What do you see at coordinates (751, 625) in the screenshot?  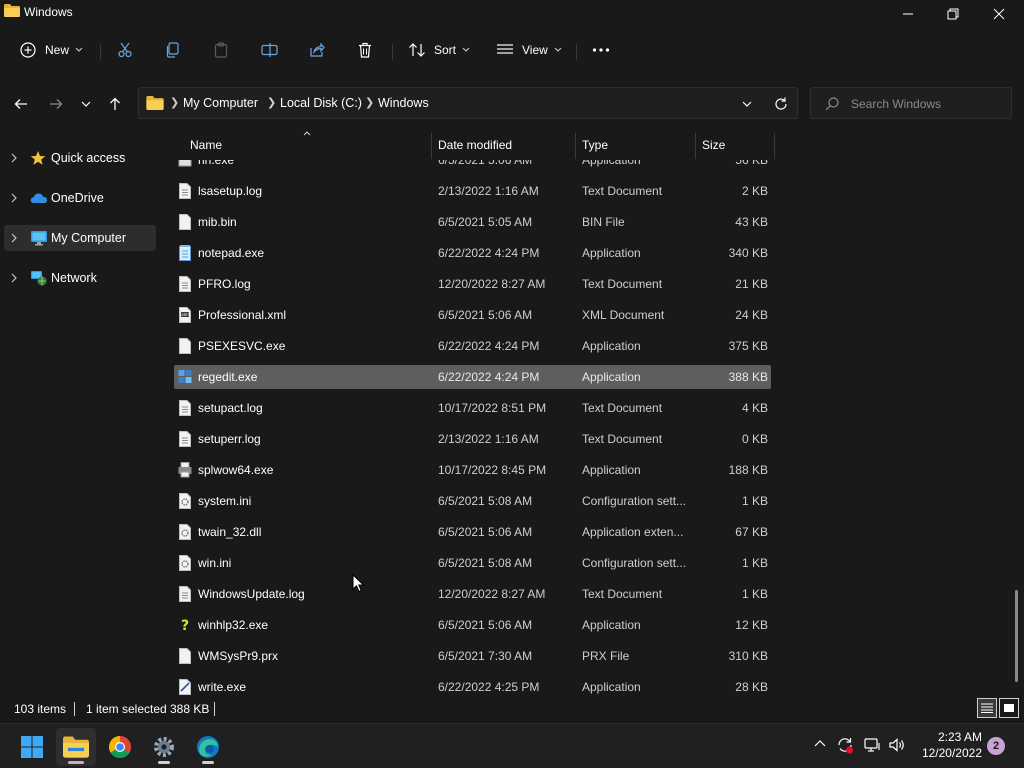 I see `file-size: 12 KB` at bounding box center [751, 625].